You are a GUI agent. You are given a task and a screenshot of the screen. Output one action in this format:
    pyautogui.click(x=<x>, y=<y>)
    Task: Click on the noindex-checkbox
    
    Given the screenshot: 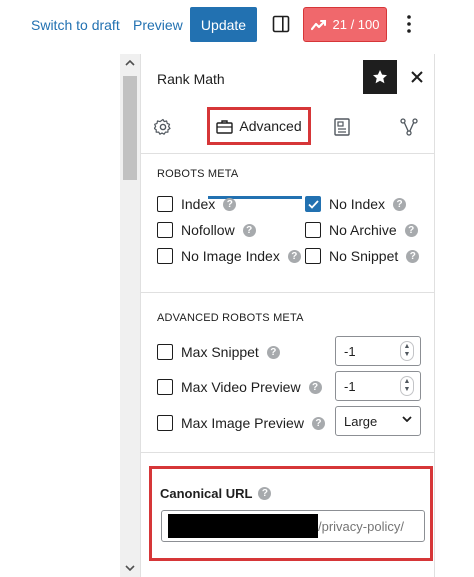 What is the action you would take?
    pyautogui.click(x=313, y=204)
    